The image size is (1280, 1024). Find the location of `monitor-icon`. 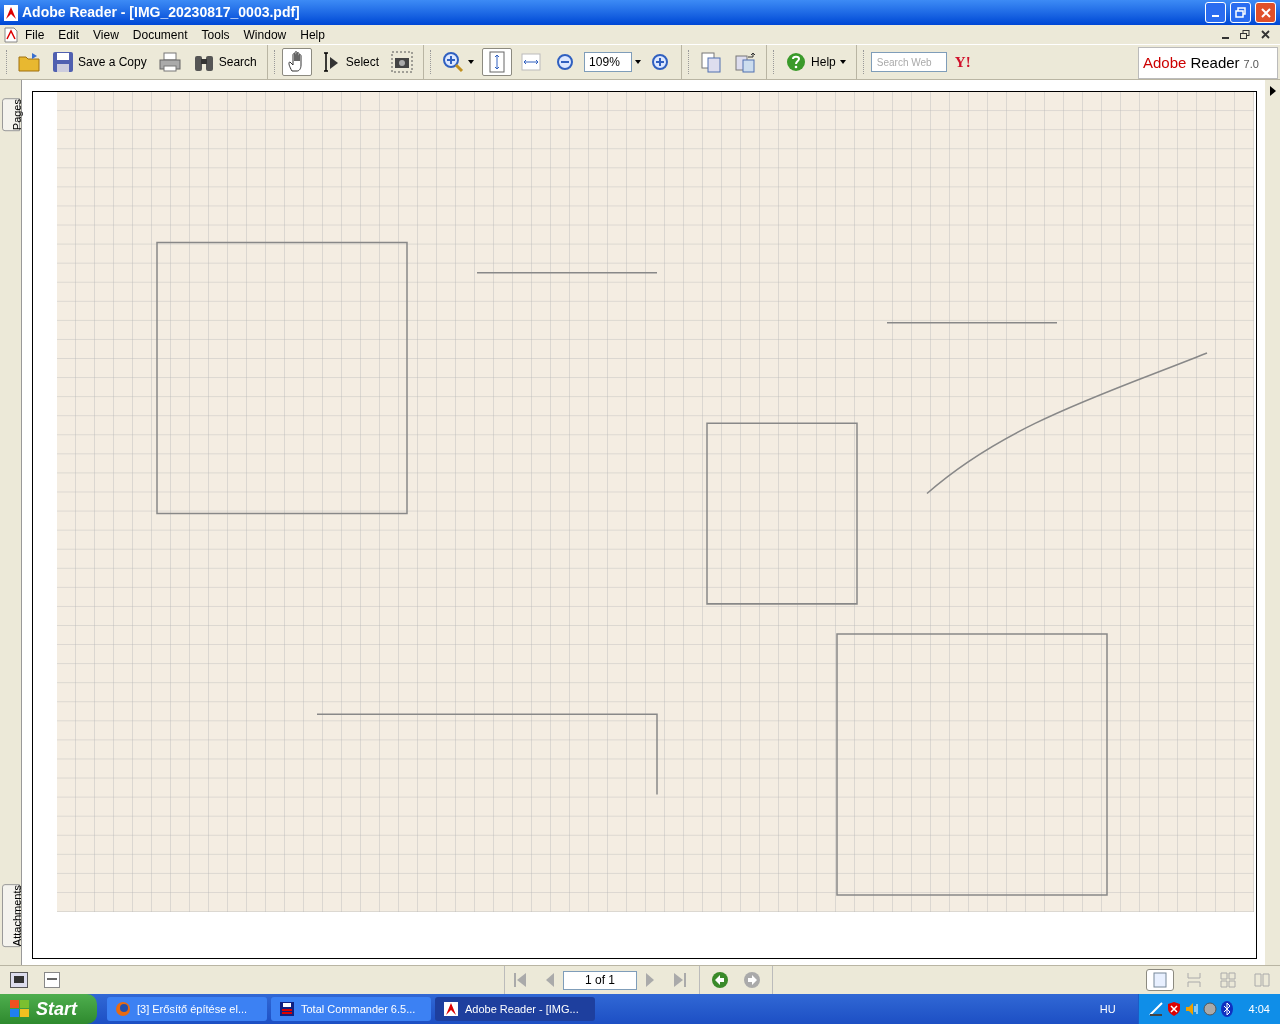

monitor-icon is located at coordinates (19, 980).